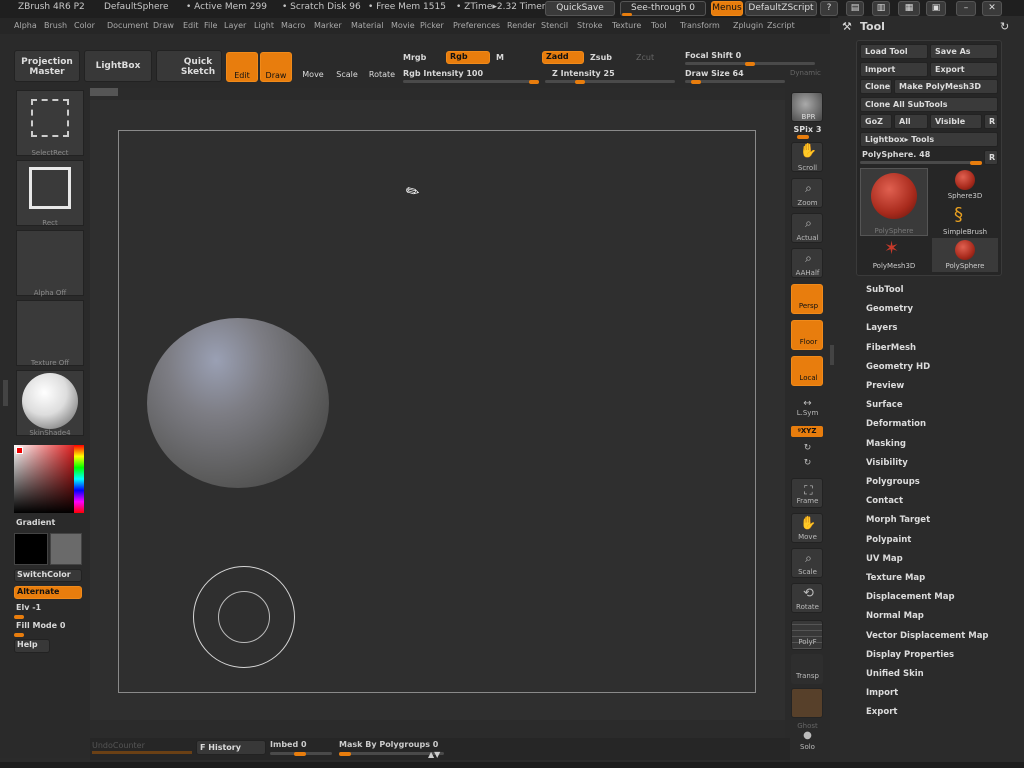 The height and width of the screenshot is (768, 1024). I want to click on minimize-icon: –, so click(966, 8).